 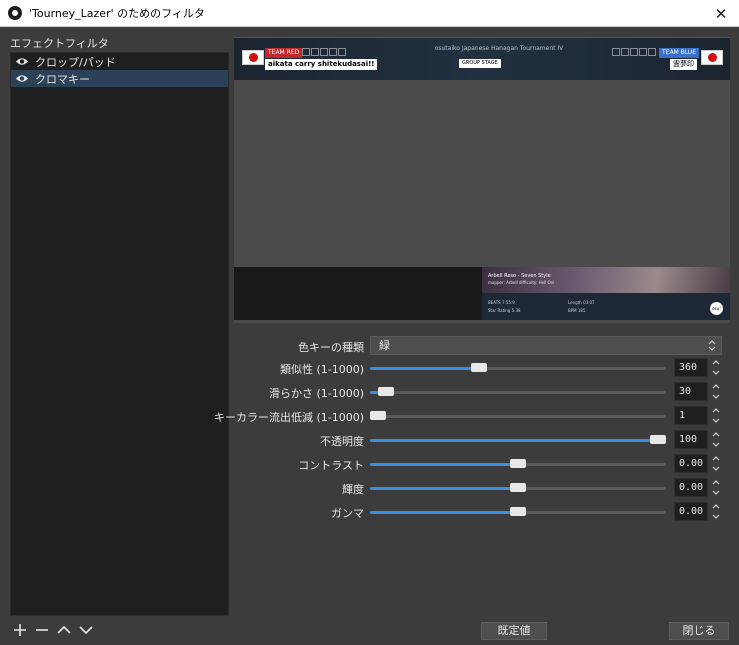 I want to click on close-window-button: ✕, so click(x=721, y=13).